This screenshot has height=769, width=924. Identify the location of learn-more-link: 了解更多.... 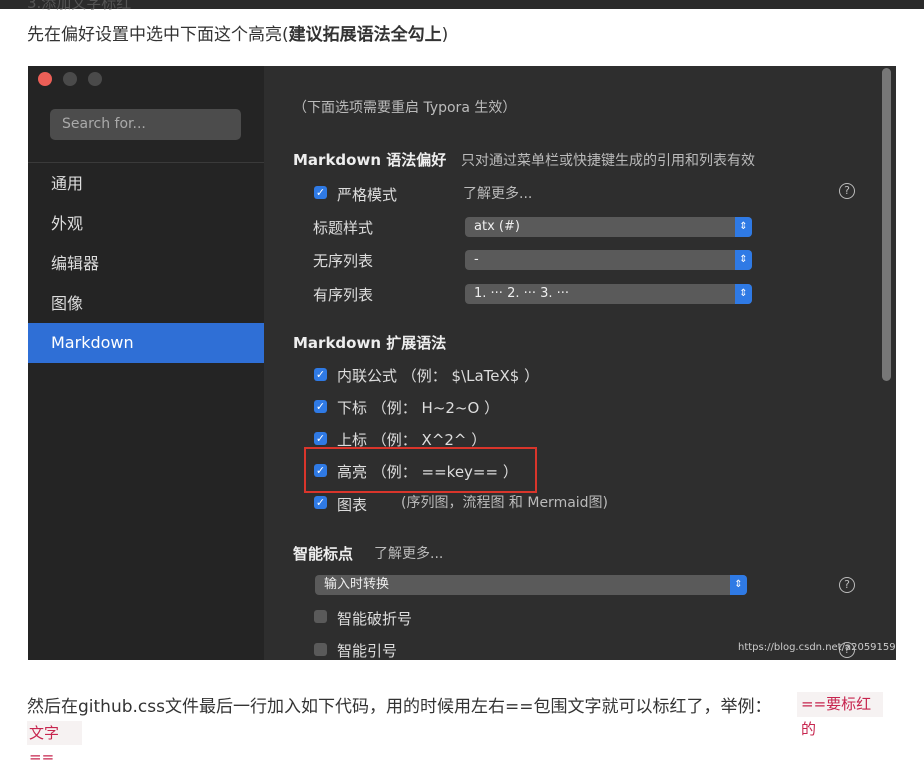
(497, 193).